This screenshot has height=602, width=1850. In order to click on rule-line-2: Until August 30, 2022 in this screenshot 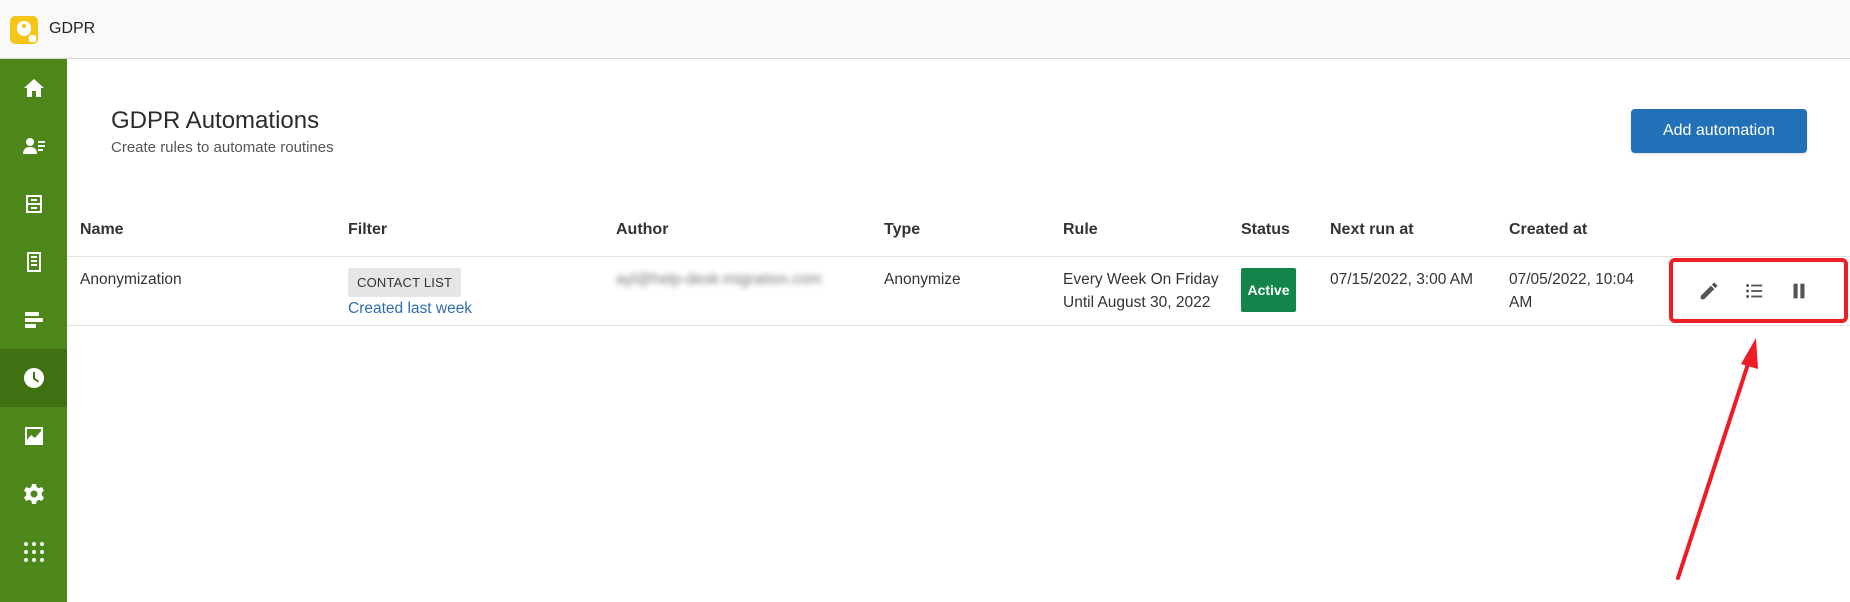, I will do `click(1137, 302)`.